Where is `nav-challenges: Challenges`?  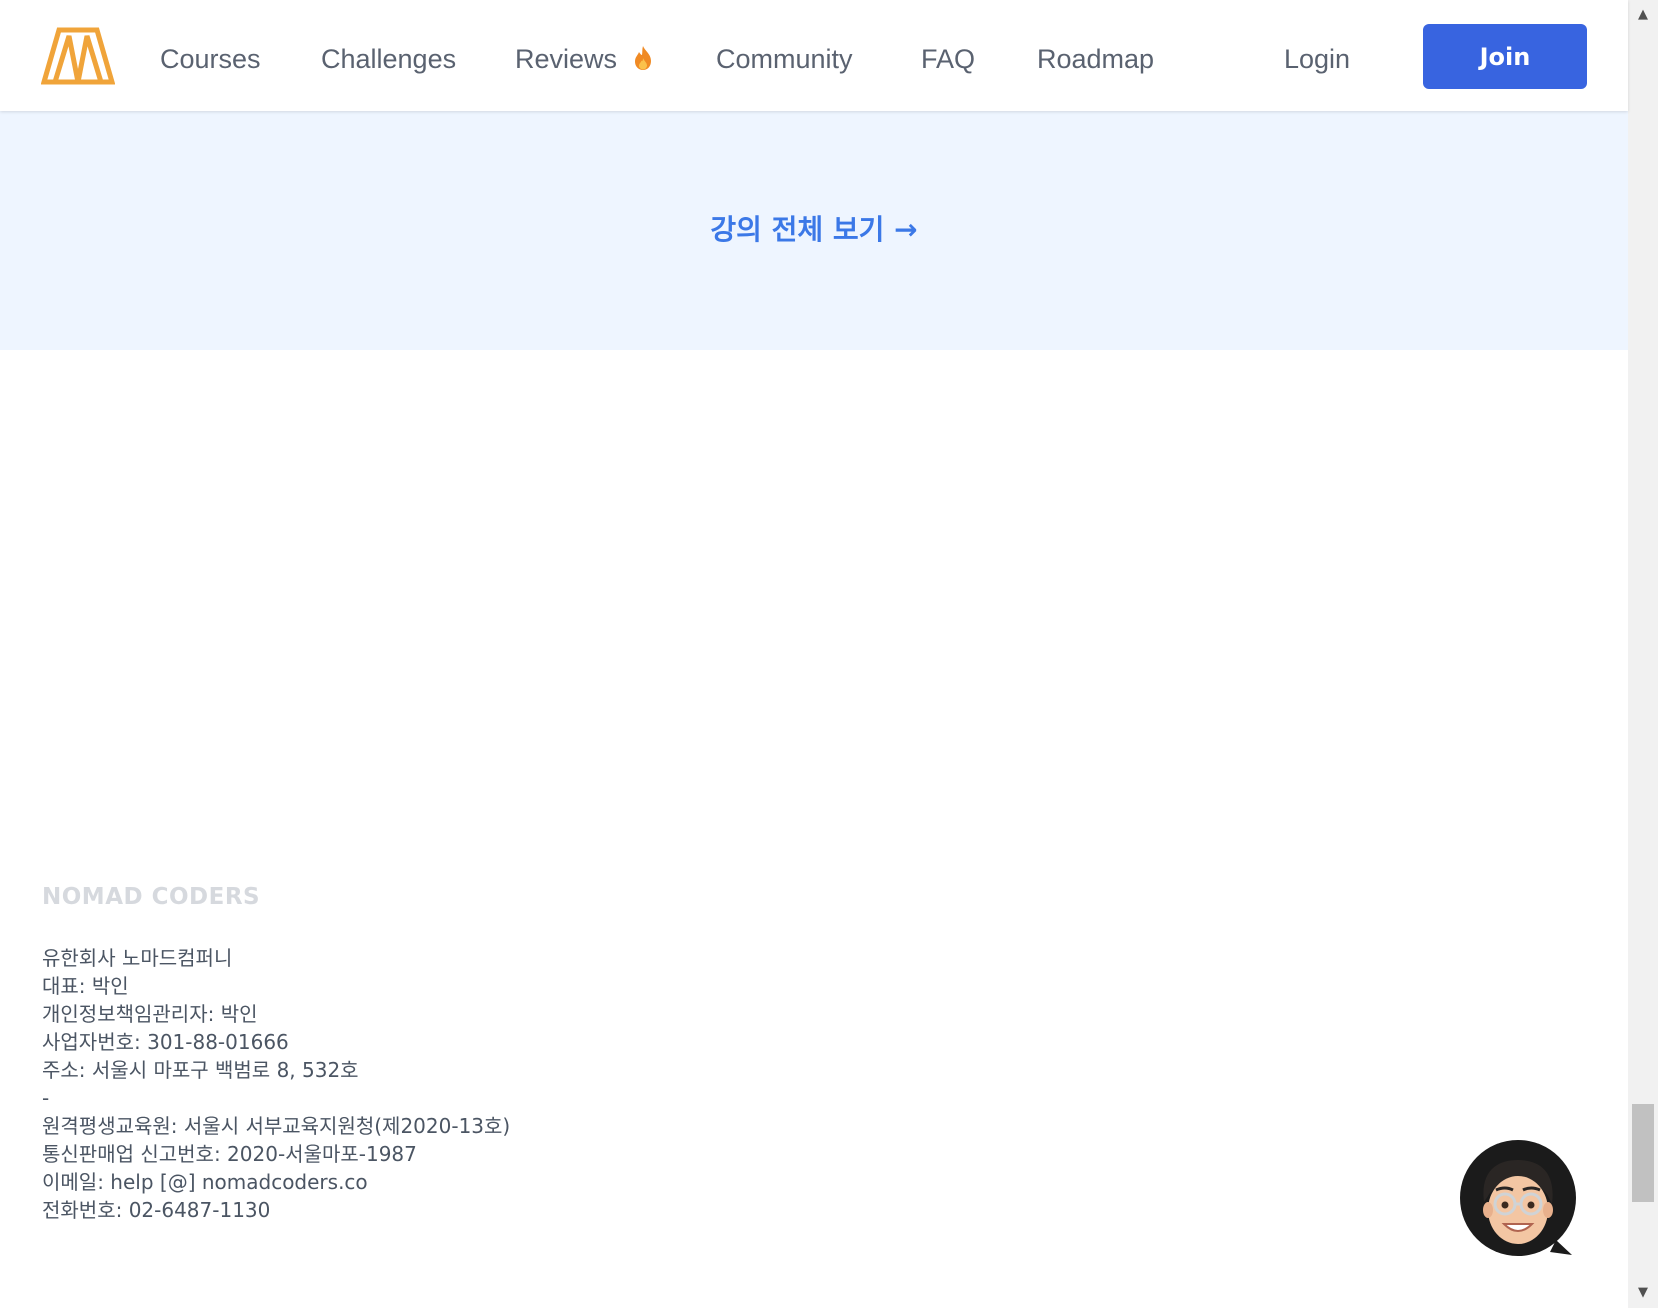 nav-challenges: Challenges is located at coordinates (388, 59).